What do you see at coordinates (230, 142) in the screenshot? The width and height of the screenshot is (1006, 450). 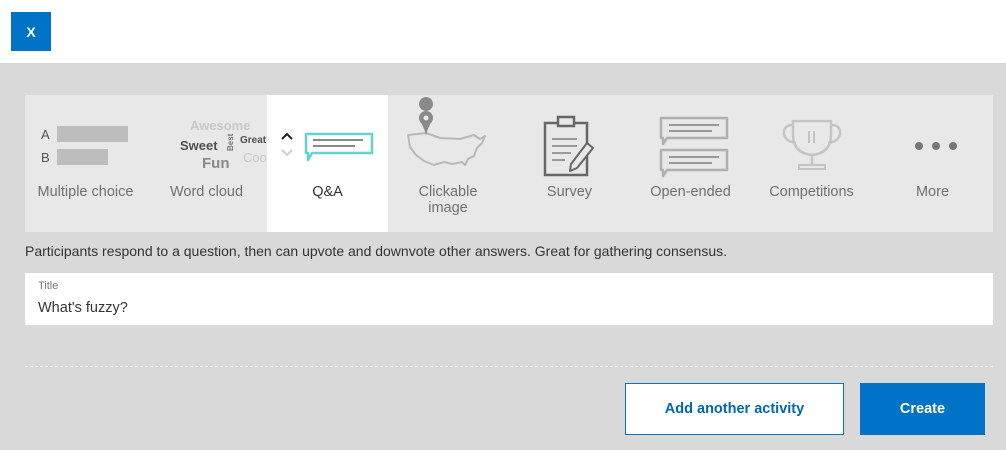 I see `word-cloud-word: Best` at bounding box center [230, 142].